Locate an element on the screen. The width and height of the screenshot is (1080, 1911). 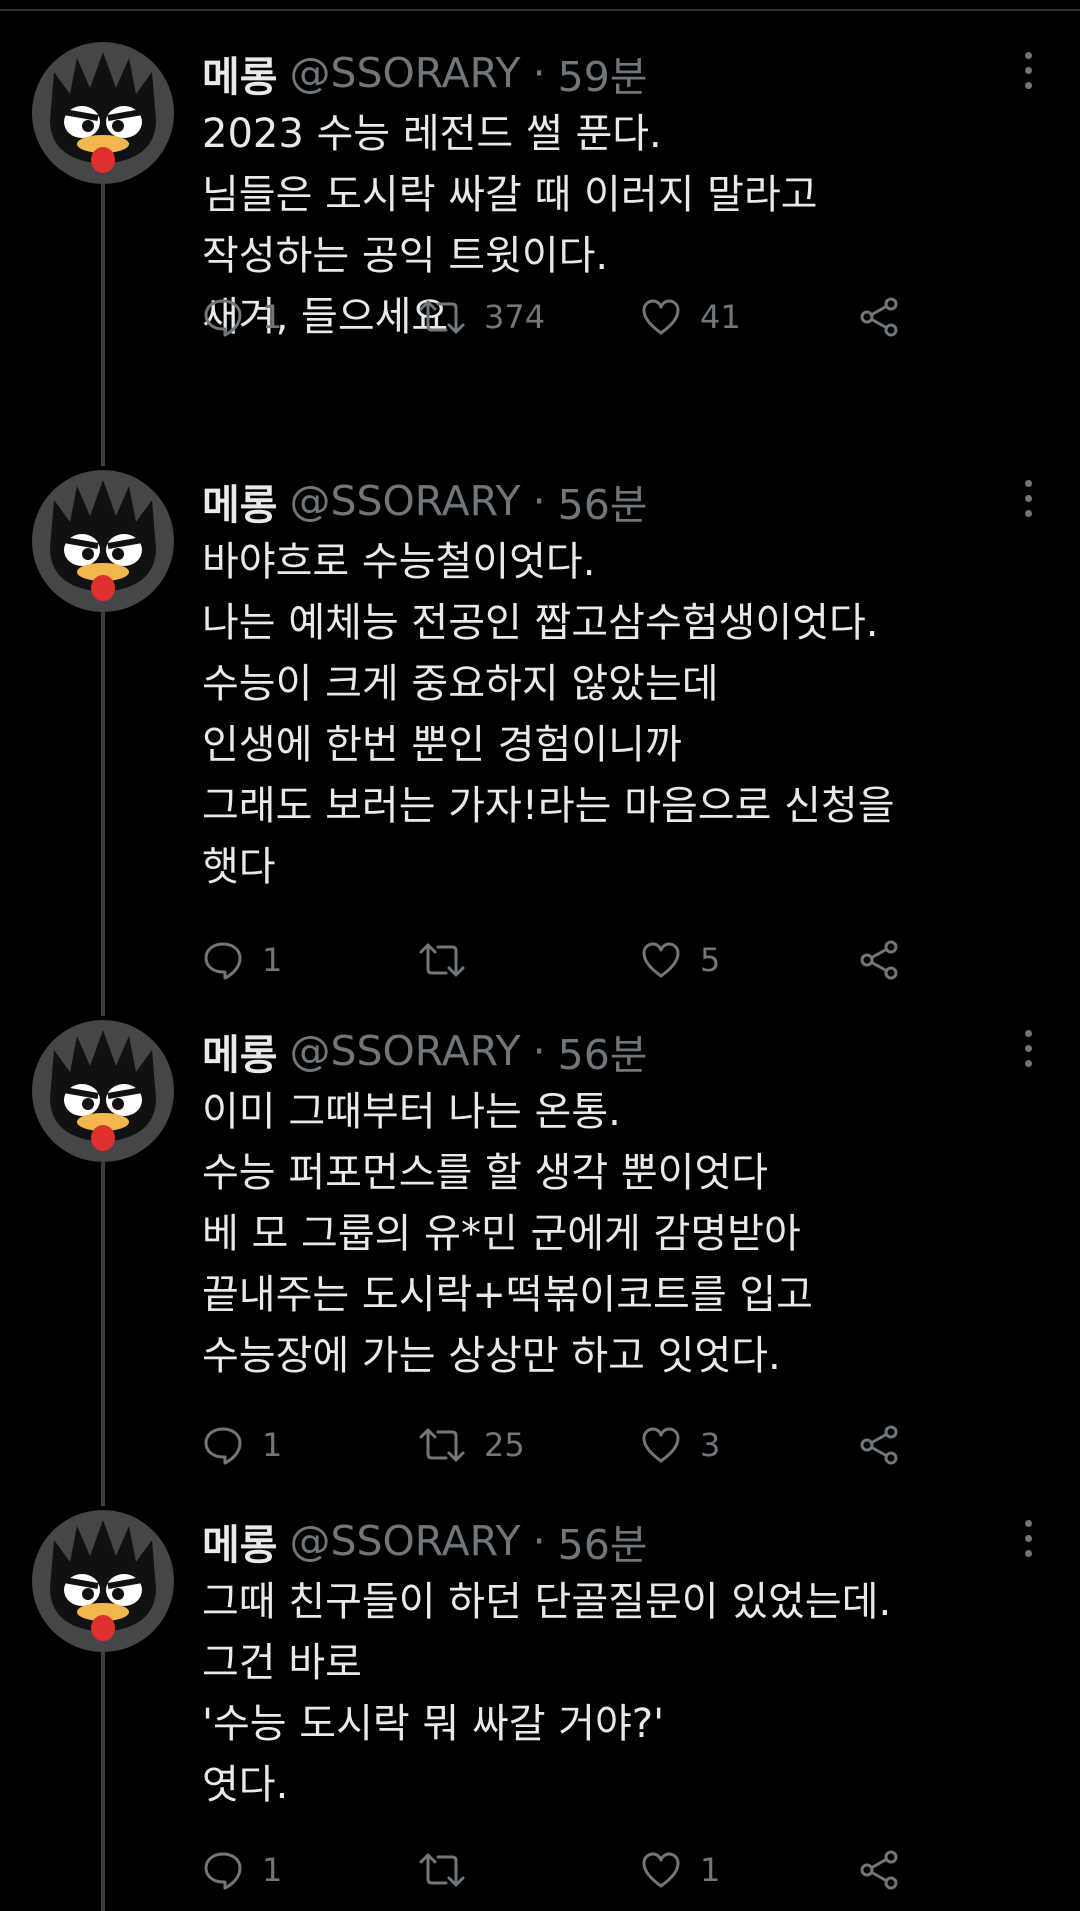
tweet-actions: 1 1 is located at coordinates (582, 1870).